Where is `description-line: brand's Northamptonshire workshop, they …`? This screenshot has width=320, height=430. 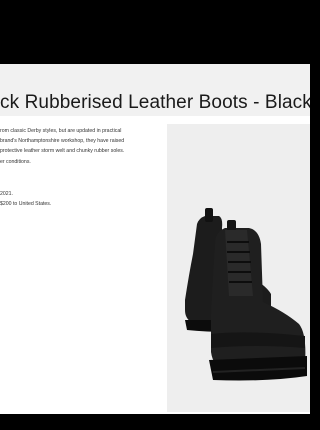
description-line: brand's Northamptonshire workshop, they … is located at coordinates (62, 141).